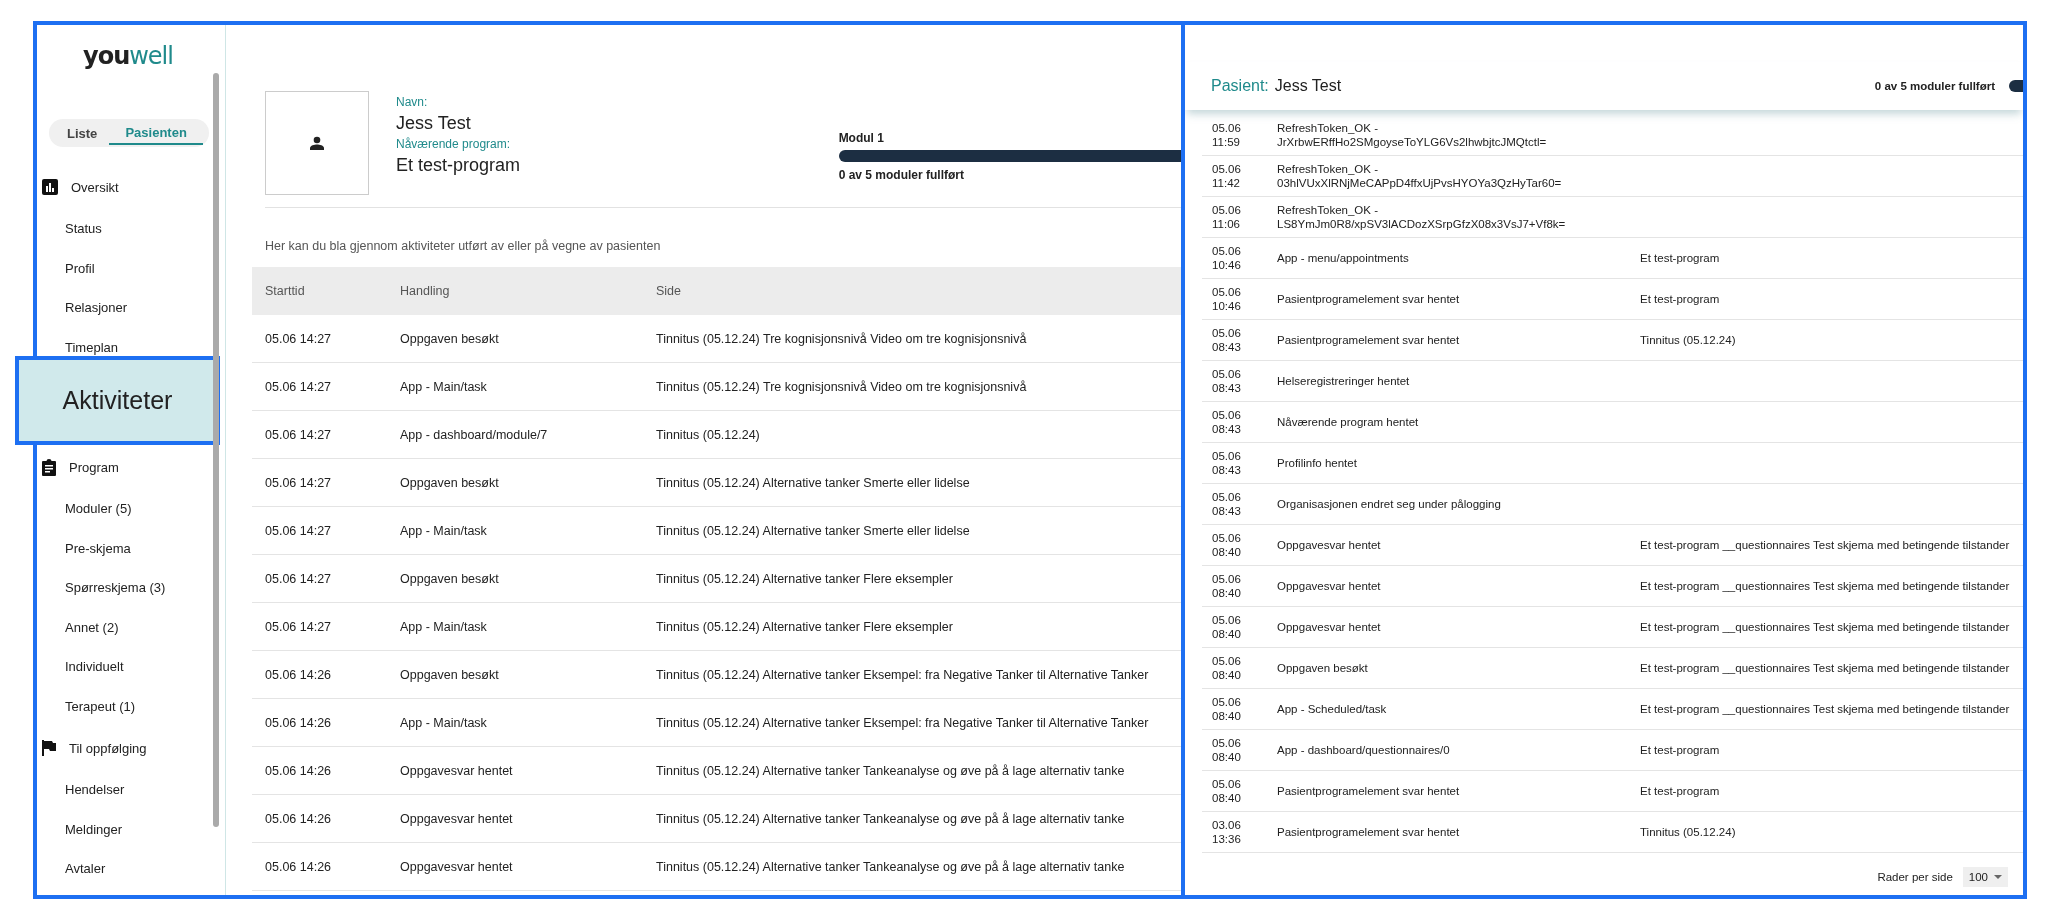 This screenshot has width=2049, height=920. Describe the element at coordinates (50, 187) in the screenshot. I see `bar-chart-icon` at that location.